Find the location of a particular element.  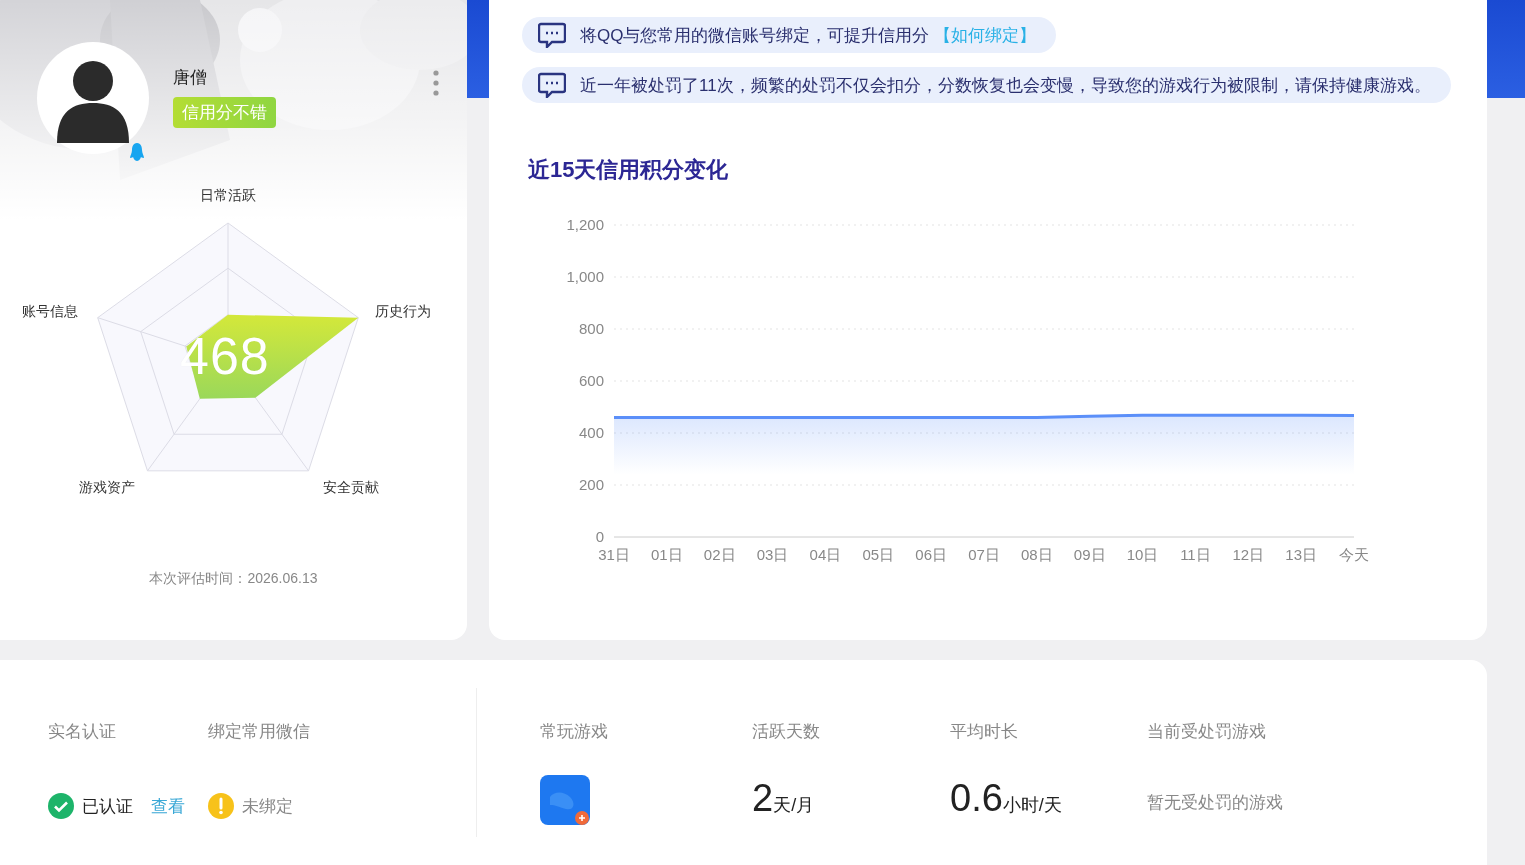

field-label: 绑定常用微信 is located at coordinates (259, 732).